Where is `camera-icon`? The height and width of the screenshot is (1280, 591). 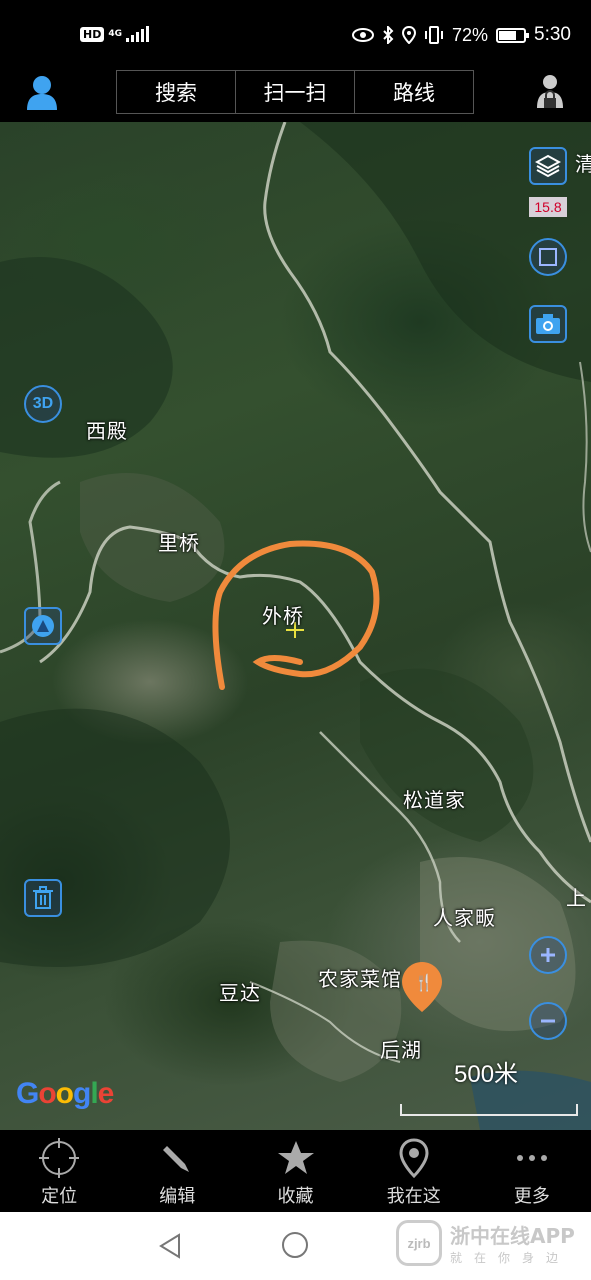
camera-icon is located at coordinates (548, 324).